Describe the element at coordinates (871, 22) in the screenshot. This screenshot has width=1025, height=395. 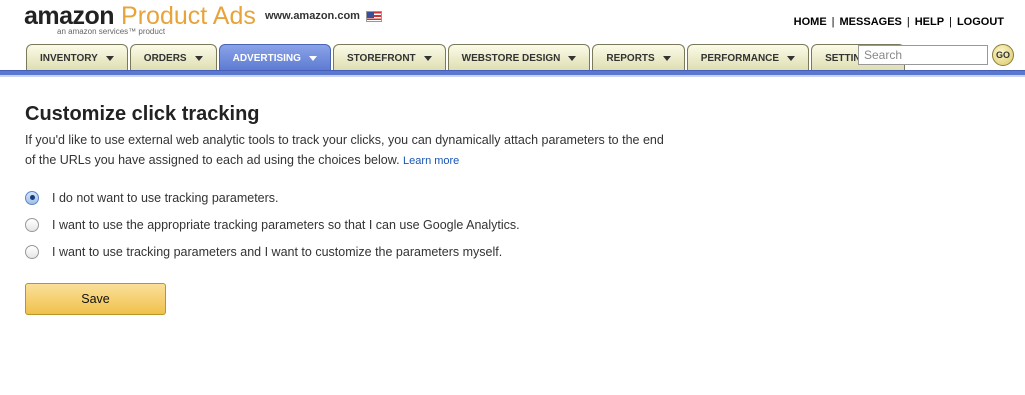
I see `messages-link: MESSAGES` at that location.